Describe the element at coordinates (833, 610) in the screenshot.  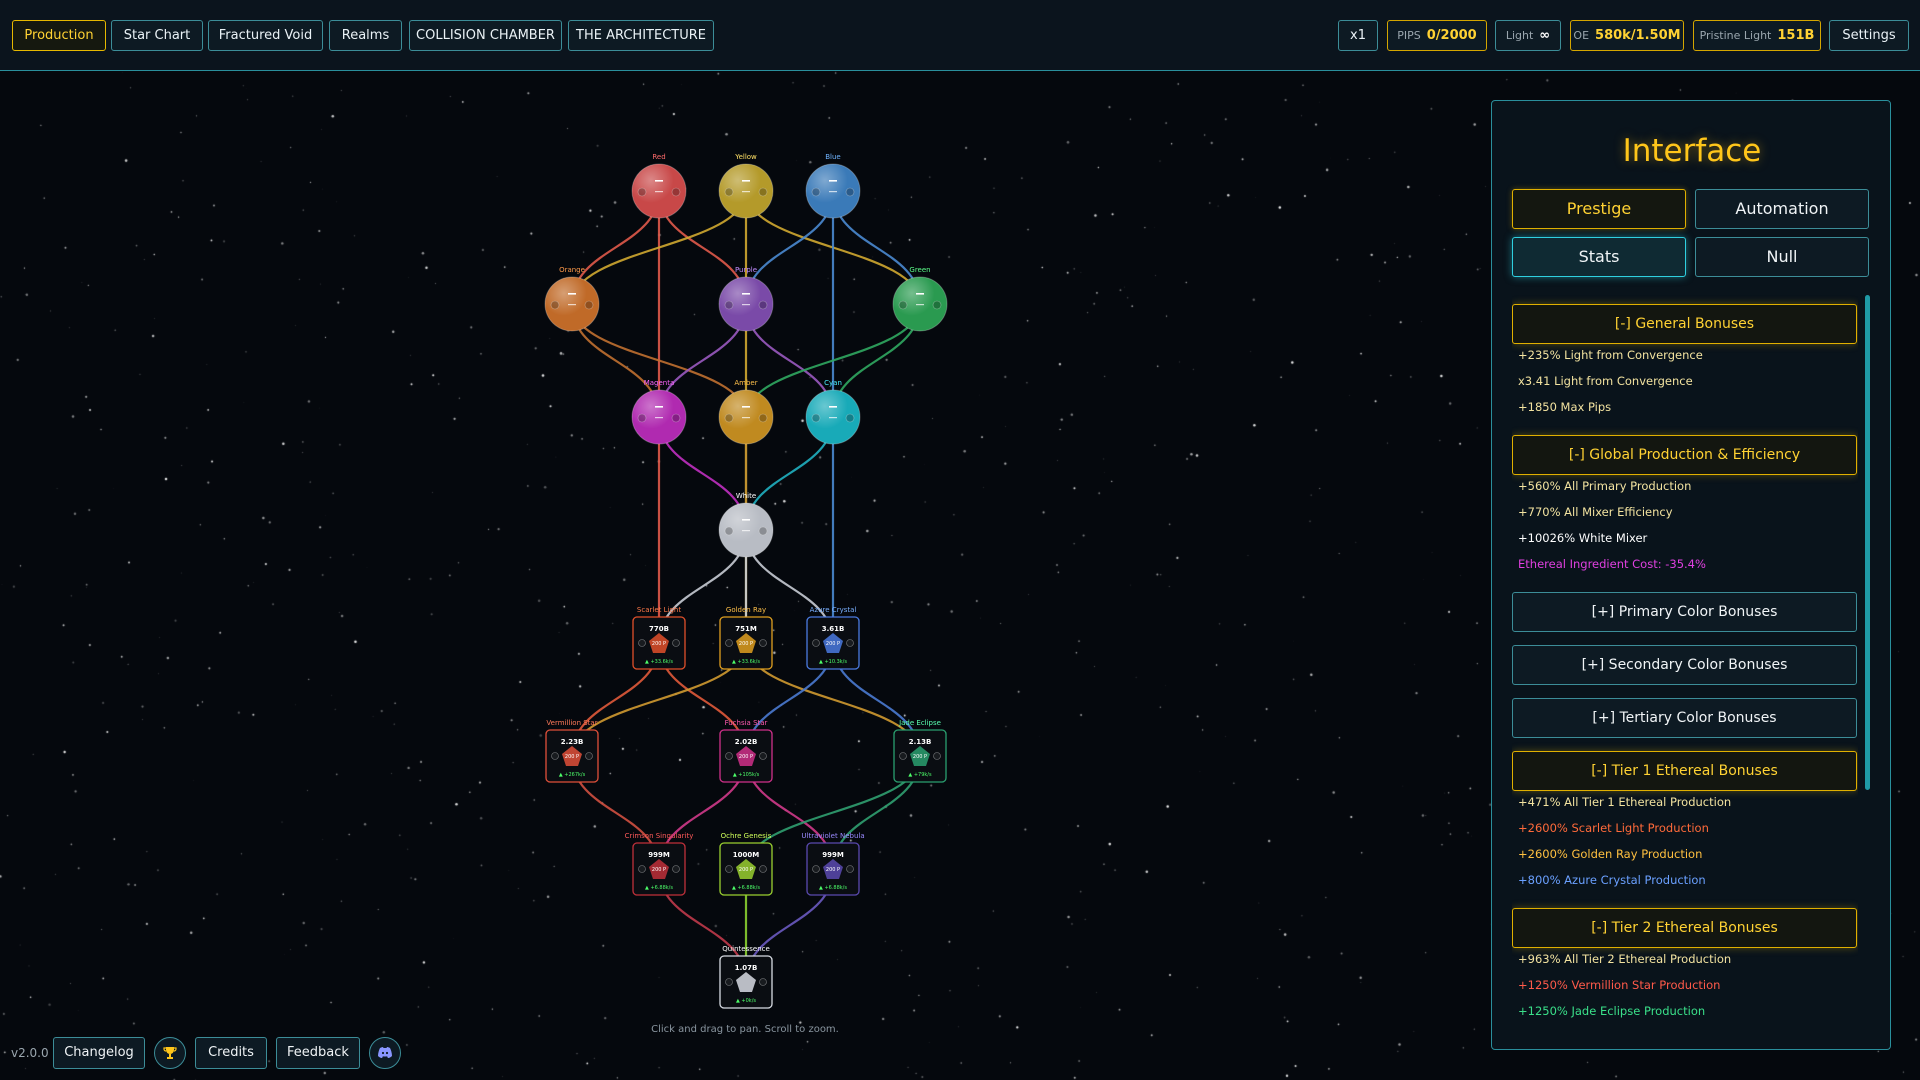
I see `node-label: Azure Crystal` at that location.